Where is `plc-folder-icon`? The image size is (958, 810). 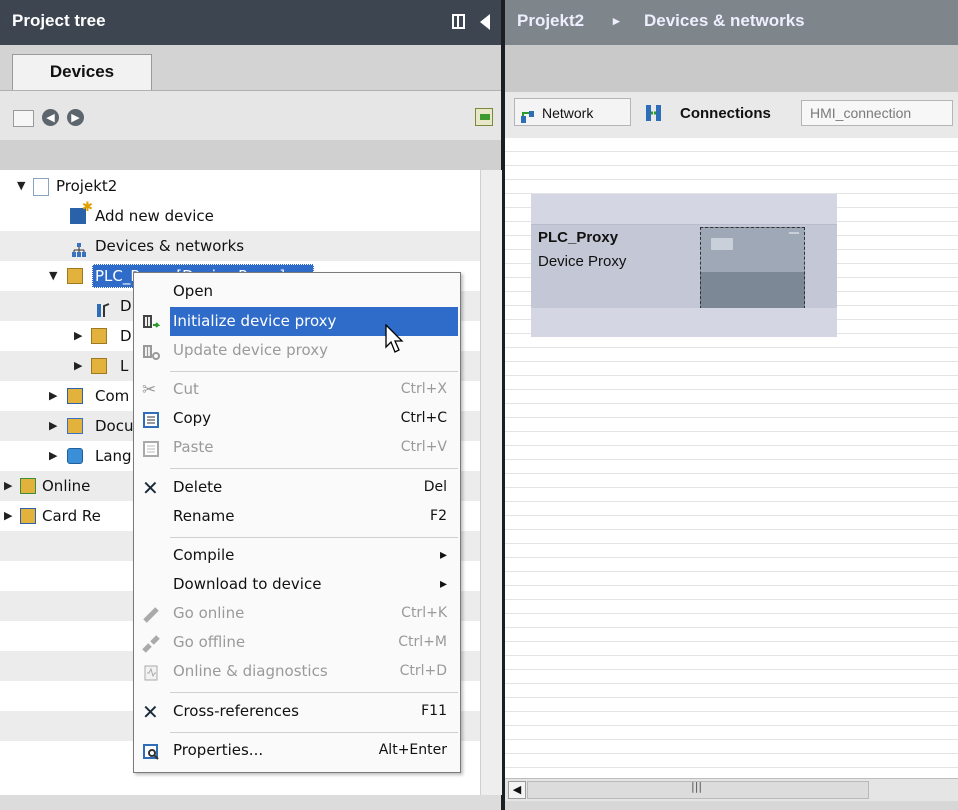 plc-folder-icon is located at coordinates (75, 276).